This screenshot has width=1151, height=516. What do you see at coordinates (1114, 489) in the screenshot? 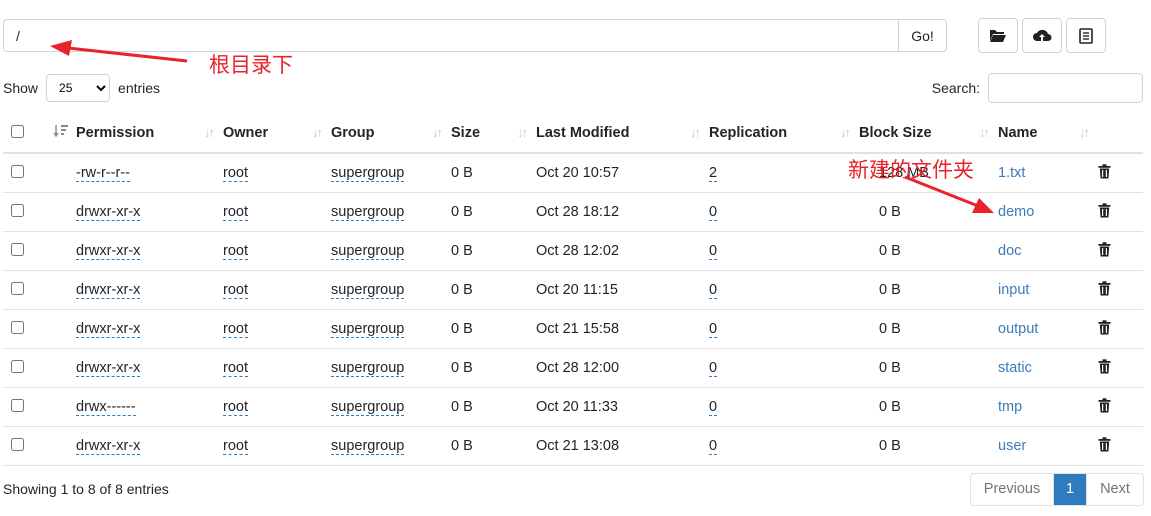
I see `next-page-button: Next` at bounding box center [1114, 489].